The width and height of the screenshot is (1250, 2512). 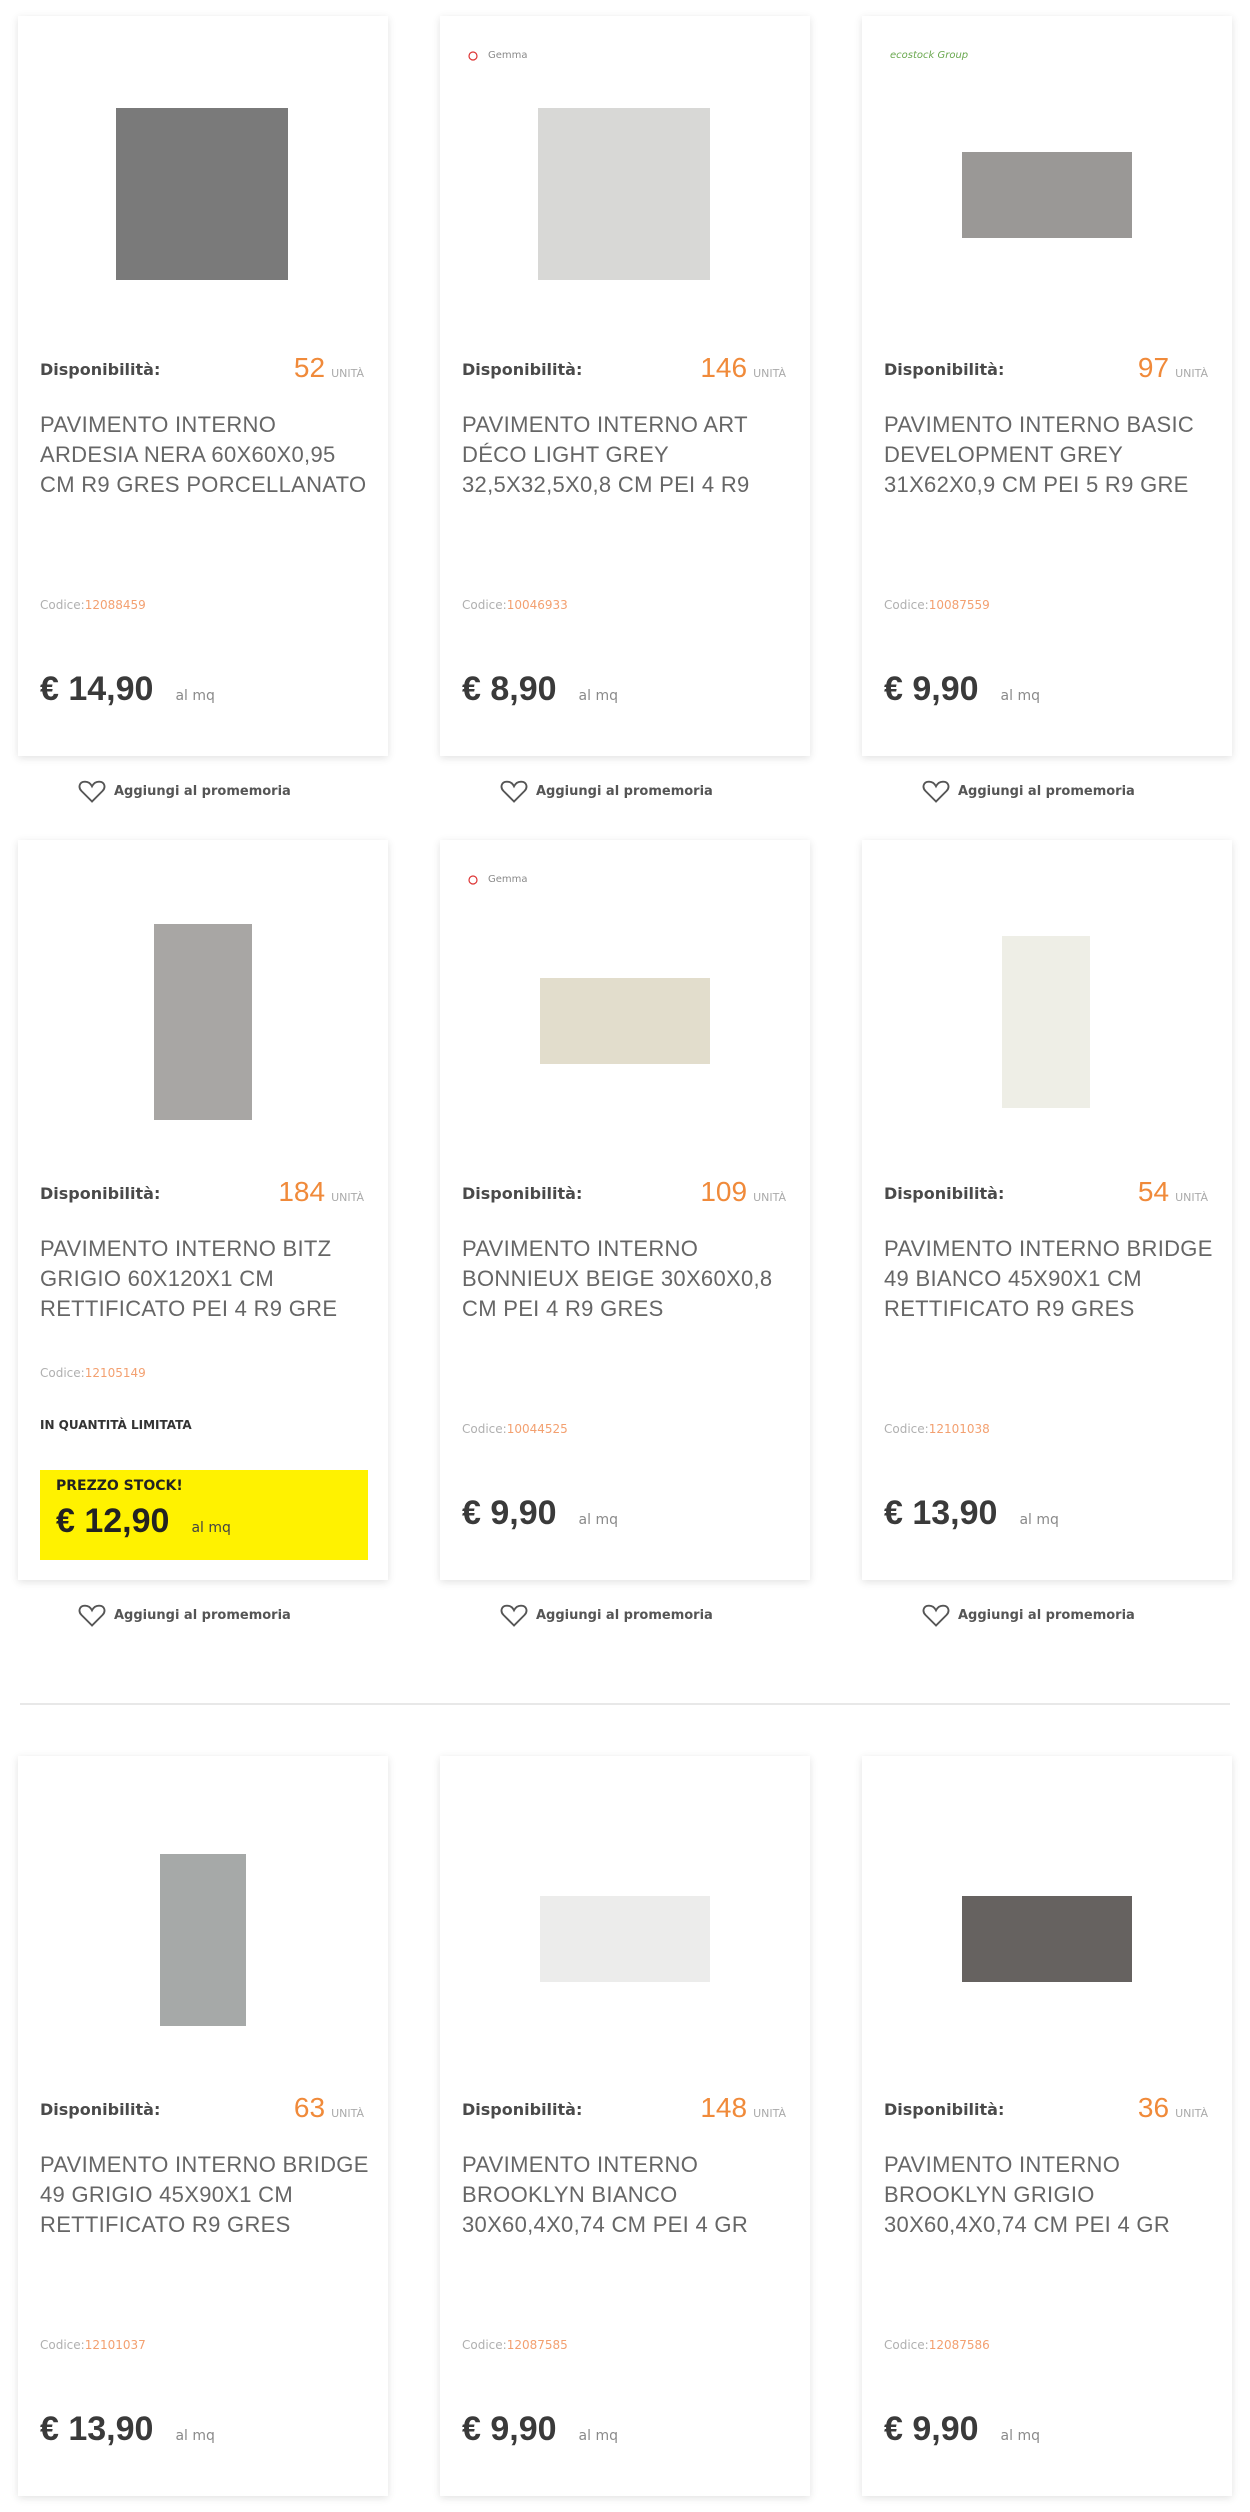 I want to click on stock-price-box: PREZZO STOCK! € 12,90 al mq, so click(x=204, y=1515).